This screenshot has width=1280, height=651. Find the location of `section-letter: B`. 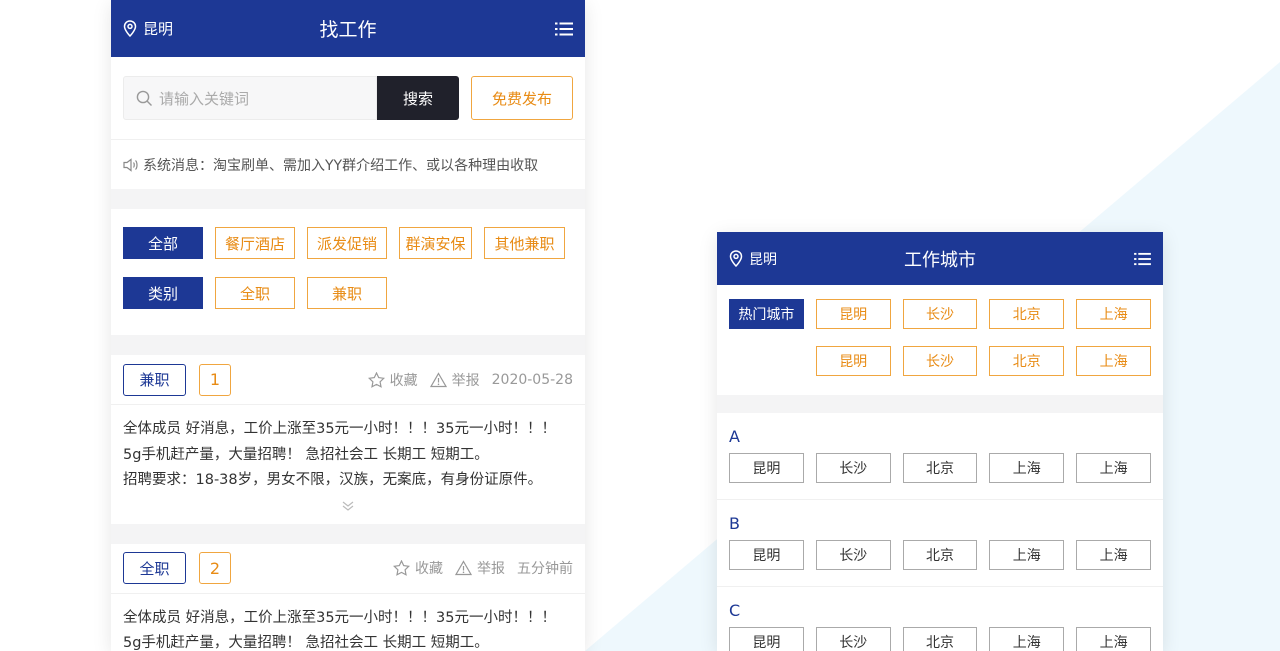

section-letter: B is located at coordinates (734, 523).